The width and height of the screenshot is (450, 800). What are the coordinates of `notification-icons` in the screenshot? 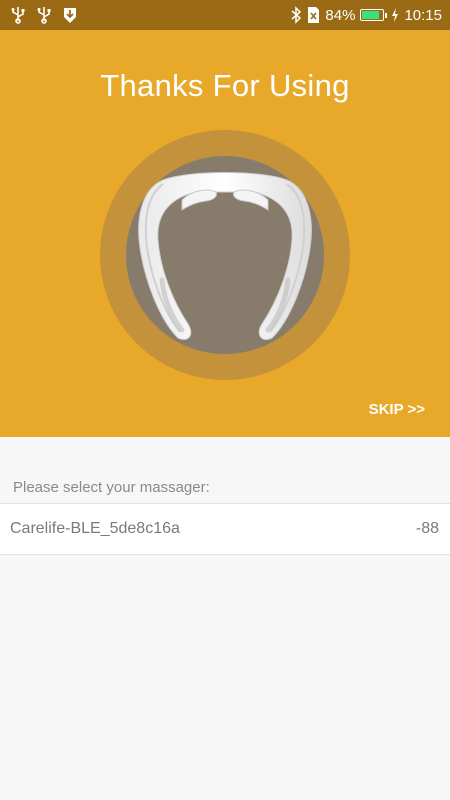 It's located at (44, 15).